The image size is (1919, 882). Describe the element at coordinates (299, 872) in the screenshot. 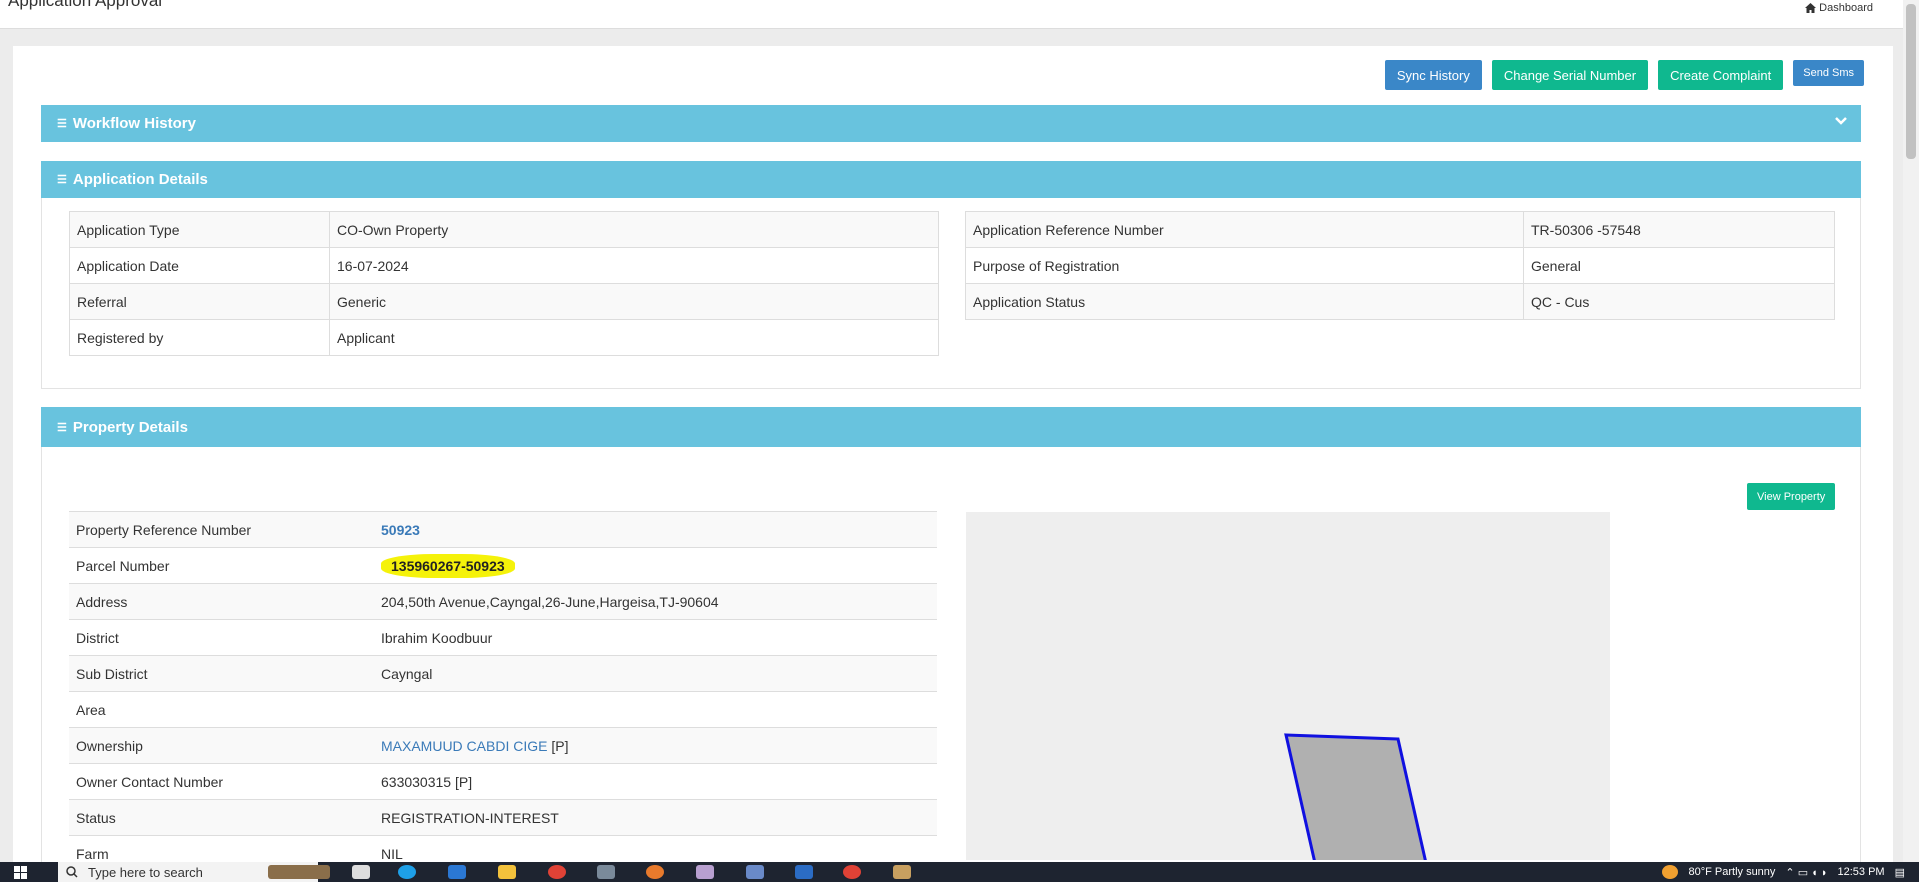

I see `news-widget-icon` at that location.